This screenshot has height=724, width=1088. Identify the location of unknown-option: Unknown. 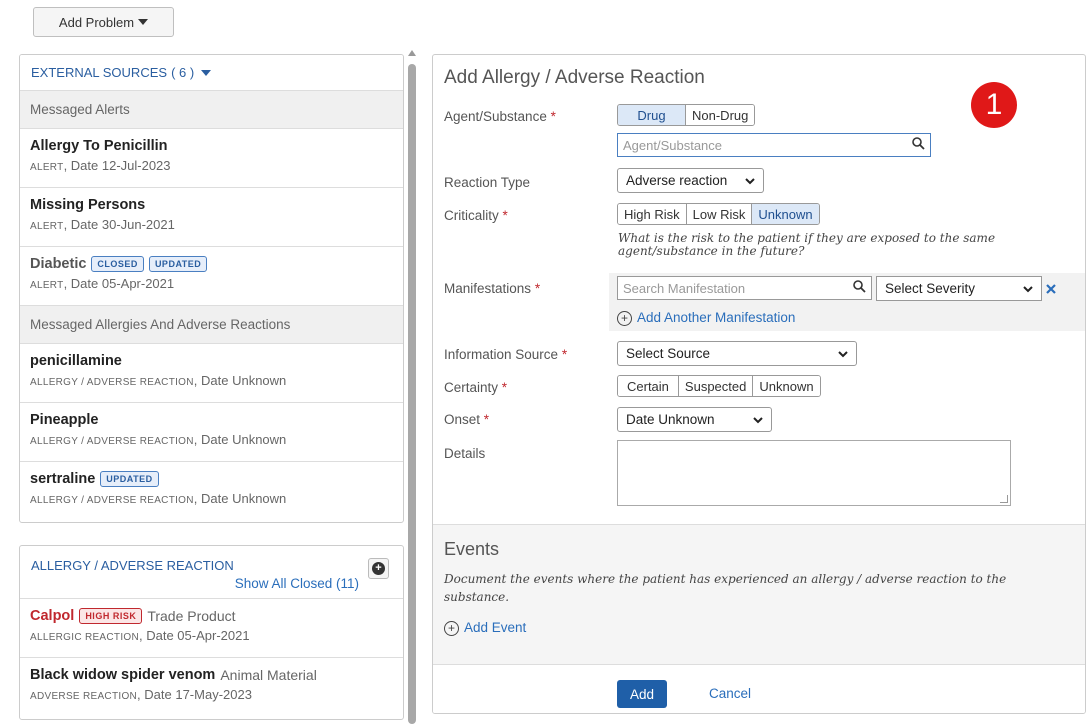
(785, 214).